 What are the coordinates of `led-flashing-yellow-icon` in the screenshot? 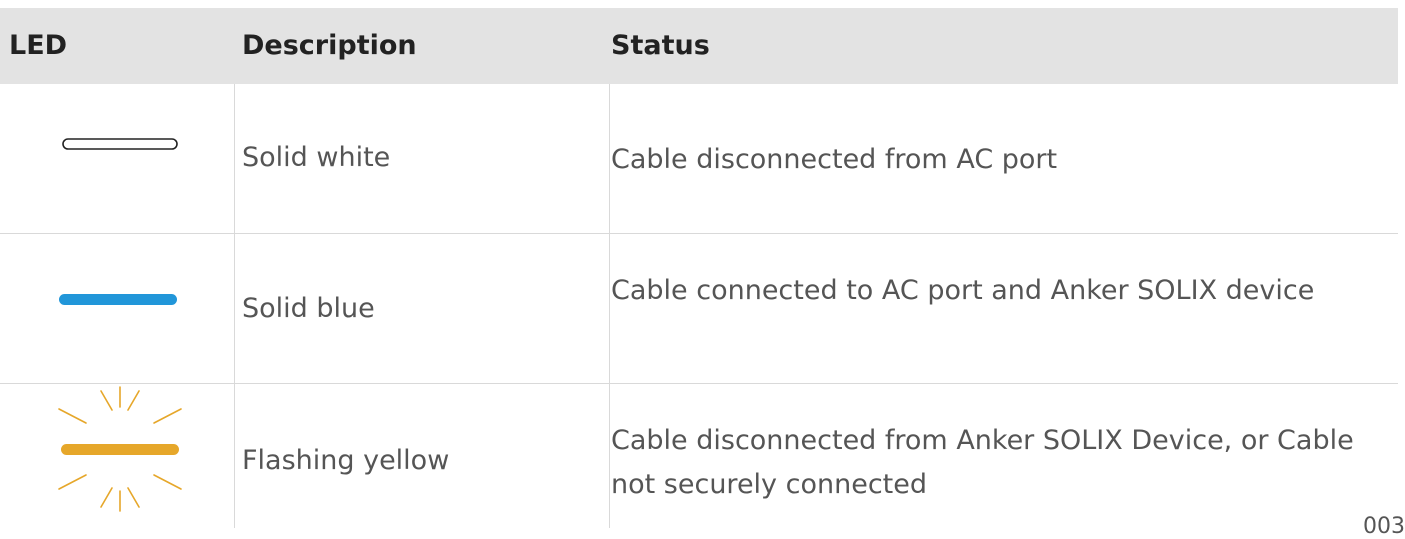 It's located at (120, 449).